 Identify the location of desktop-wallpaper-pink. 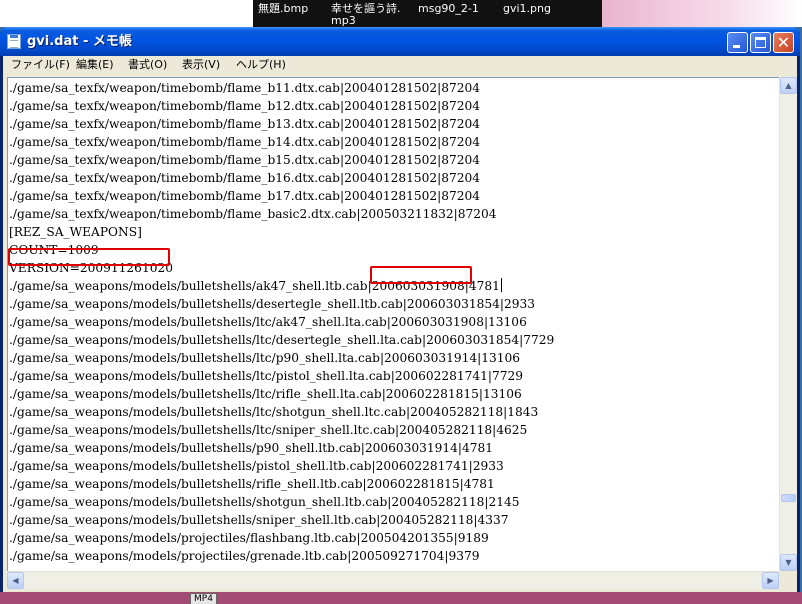
(702, 13).